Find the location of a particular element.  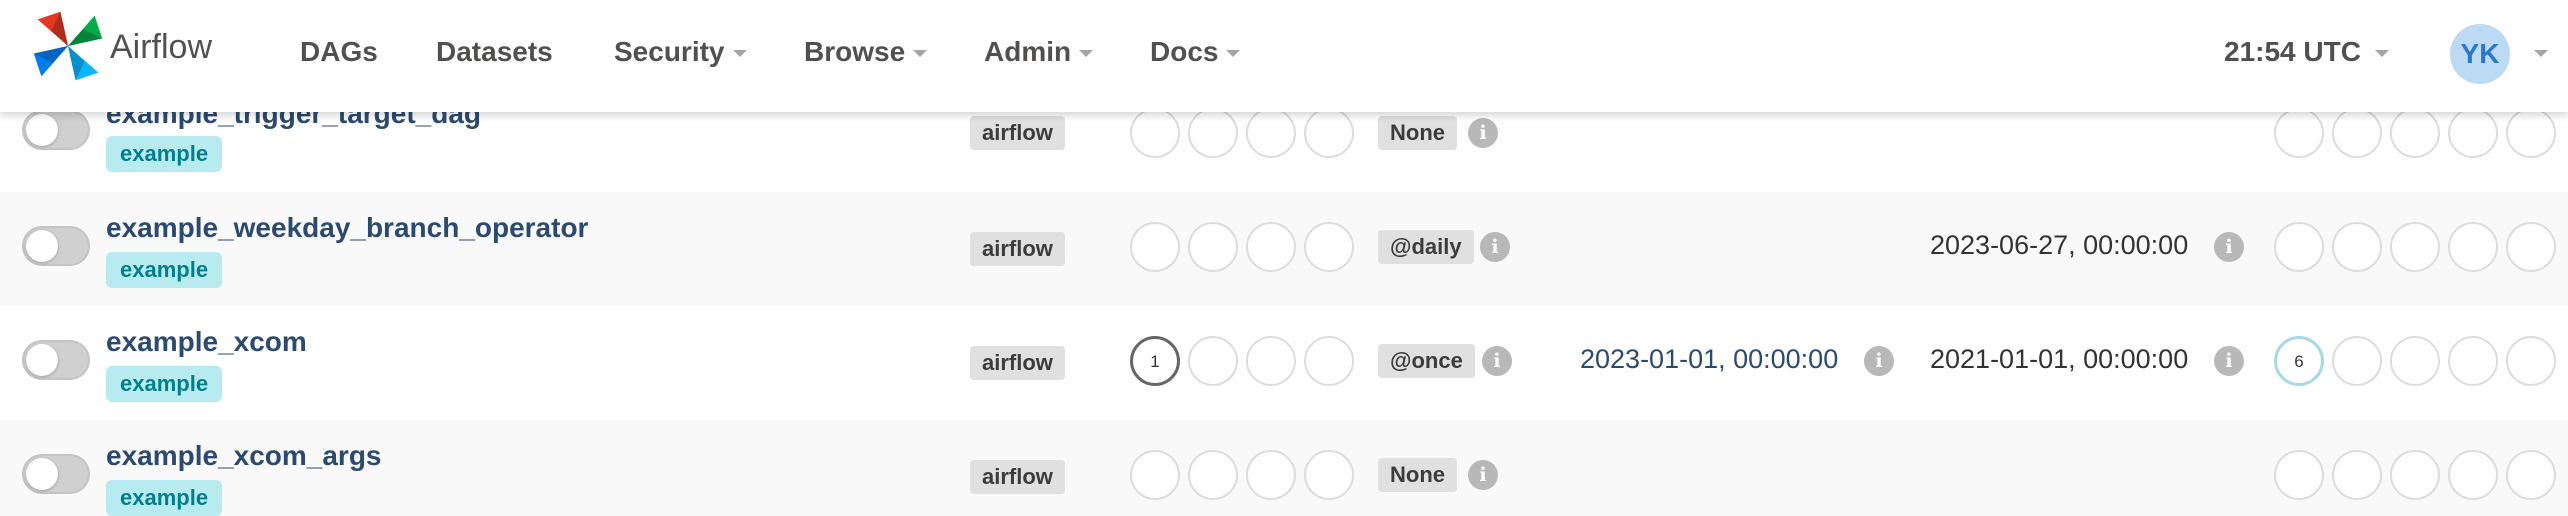

nav-docs-label: Docs is located at coordinates (1184, 51).